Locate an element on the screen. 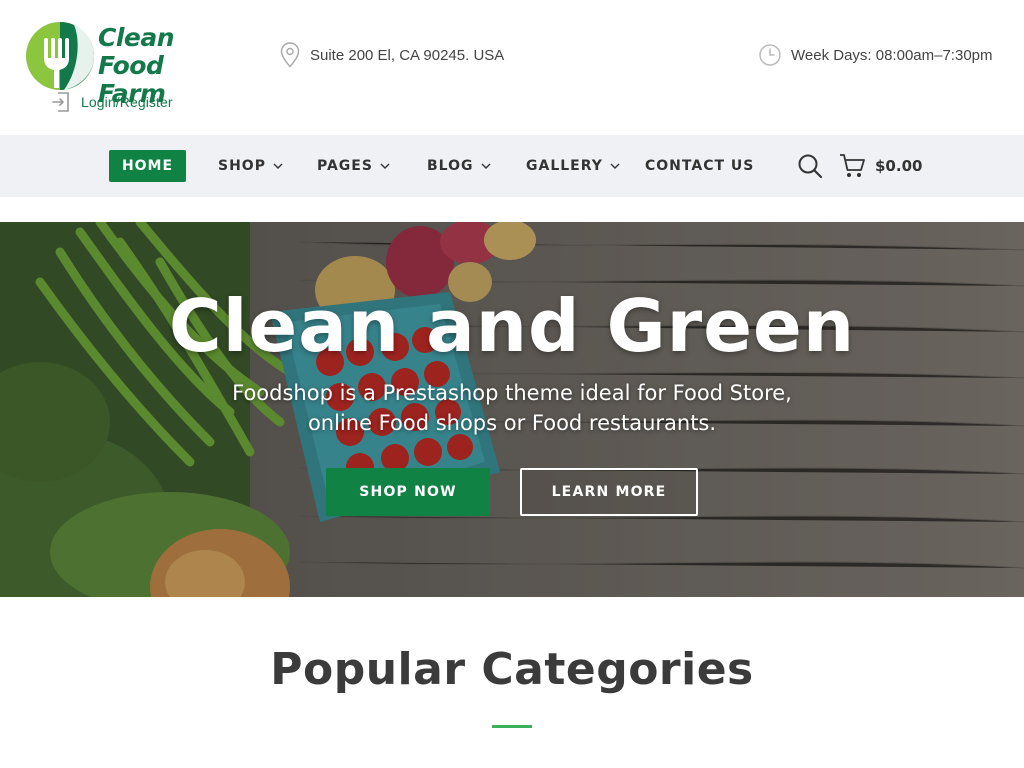 This screenshot has height=768, width=1024. nav-item-shop: SHOP is located at coordinates (250, 166).